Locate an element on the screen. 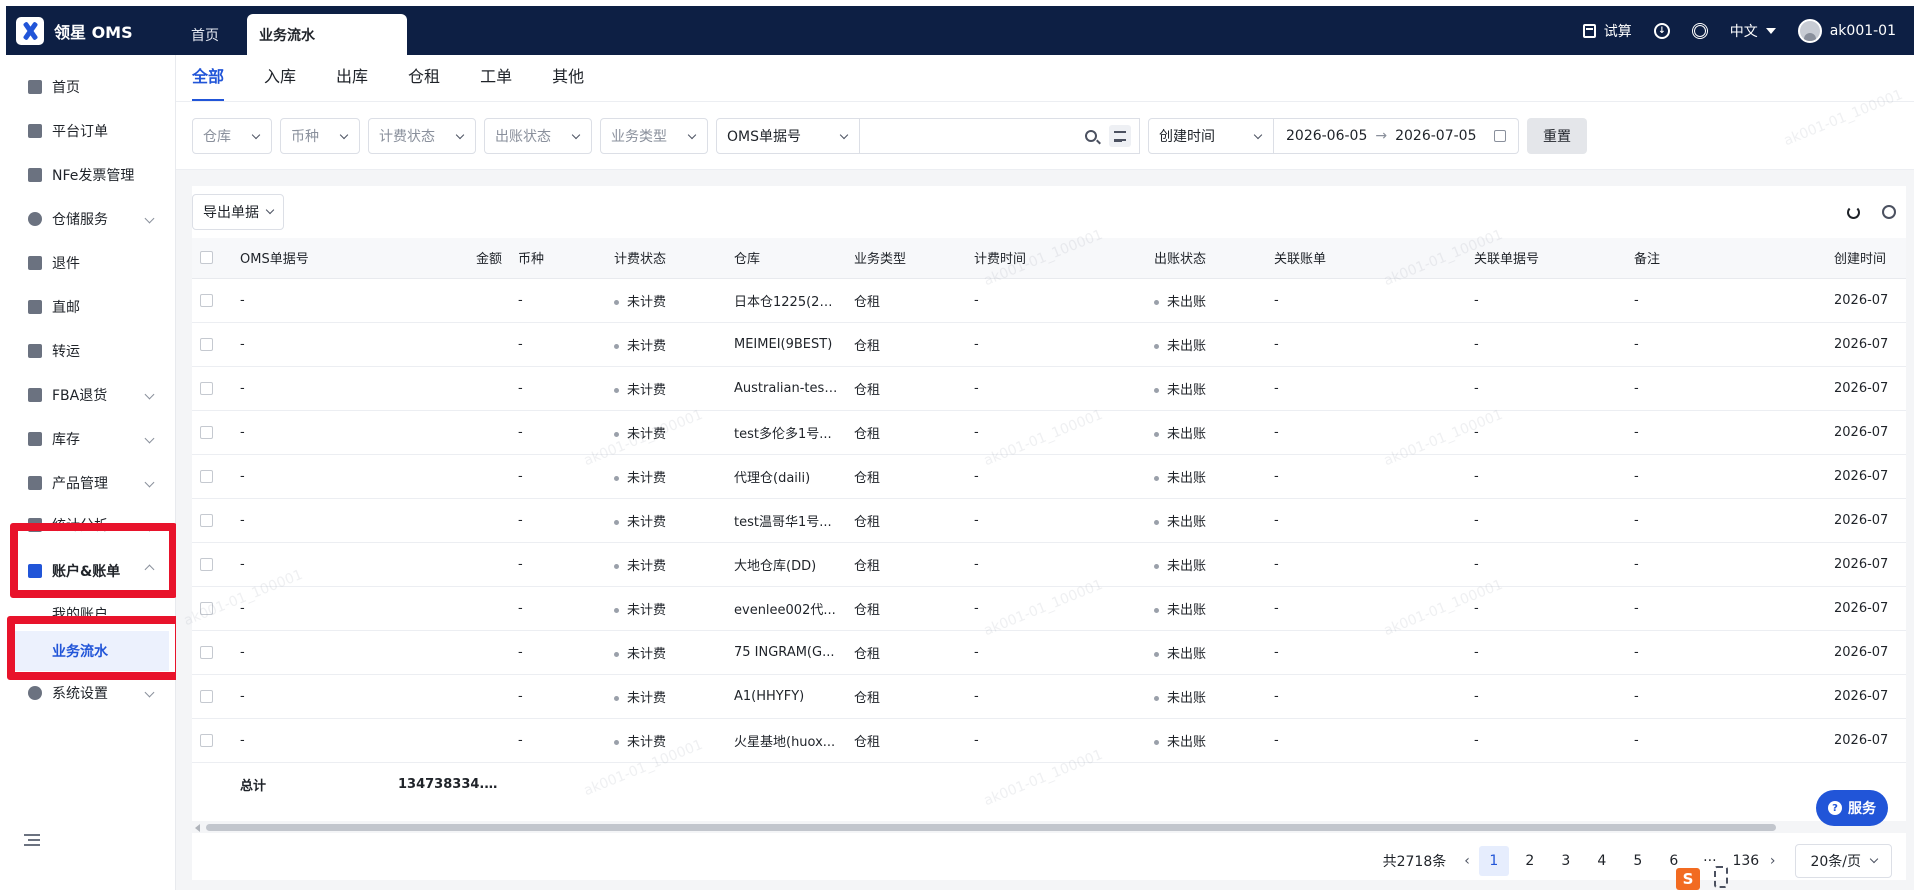 This screenshot has height=890, width=1920. service-button: ? 服务 is located at coordinates (1852, 808).